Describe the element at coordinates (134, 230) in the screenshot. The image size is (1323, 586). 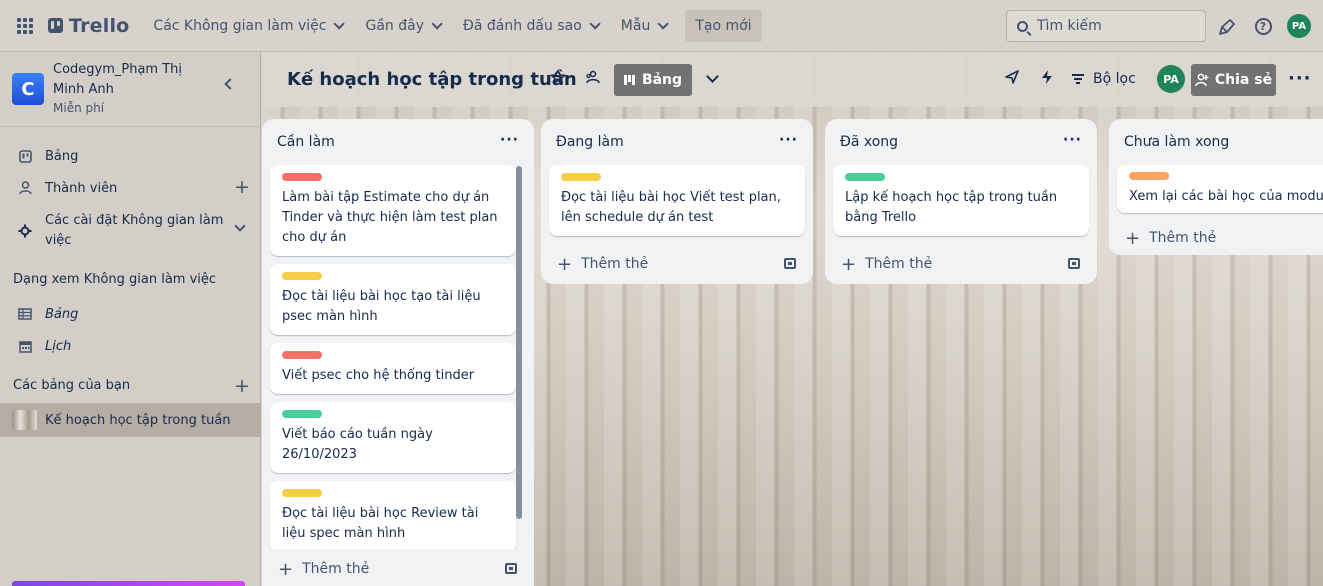
I see `sidebar-item-label: Các cài đặt Không gian làm việc` at that location.